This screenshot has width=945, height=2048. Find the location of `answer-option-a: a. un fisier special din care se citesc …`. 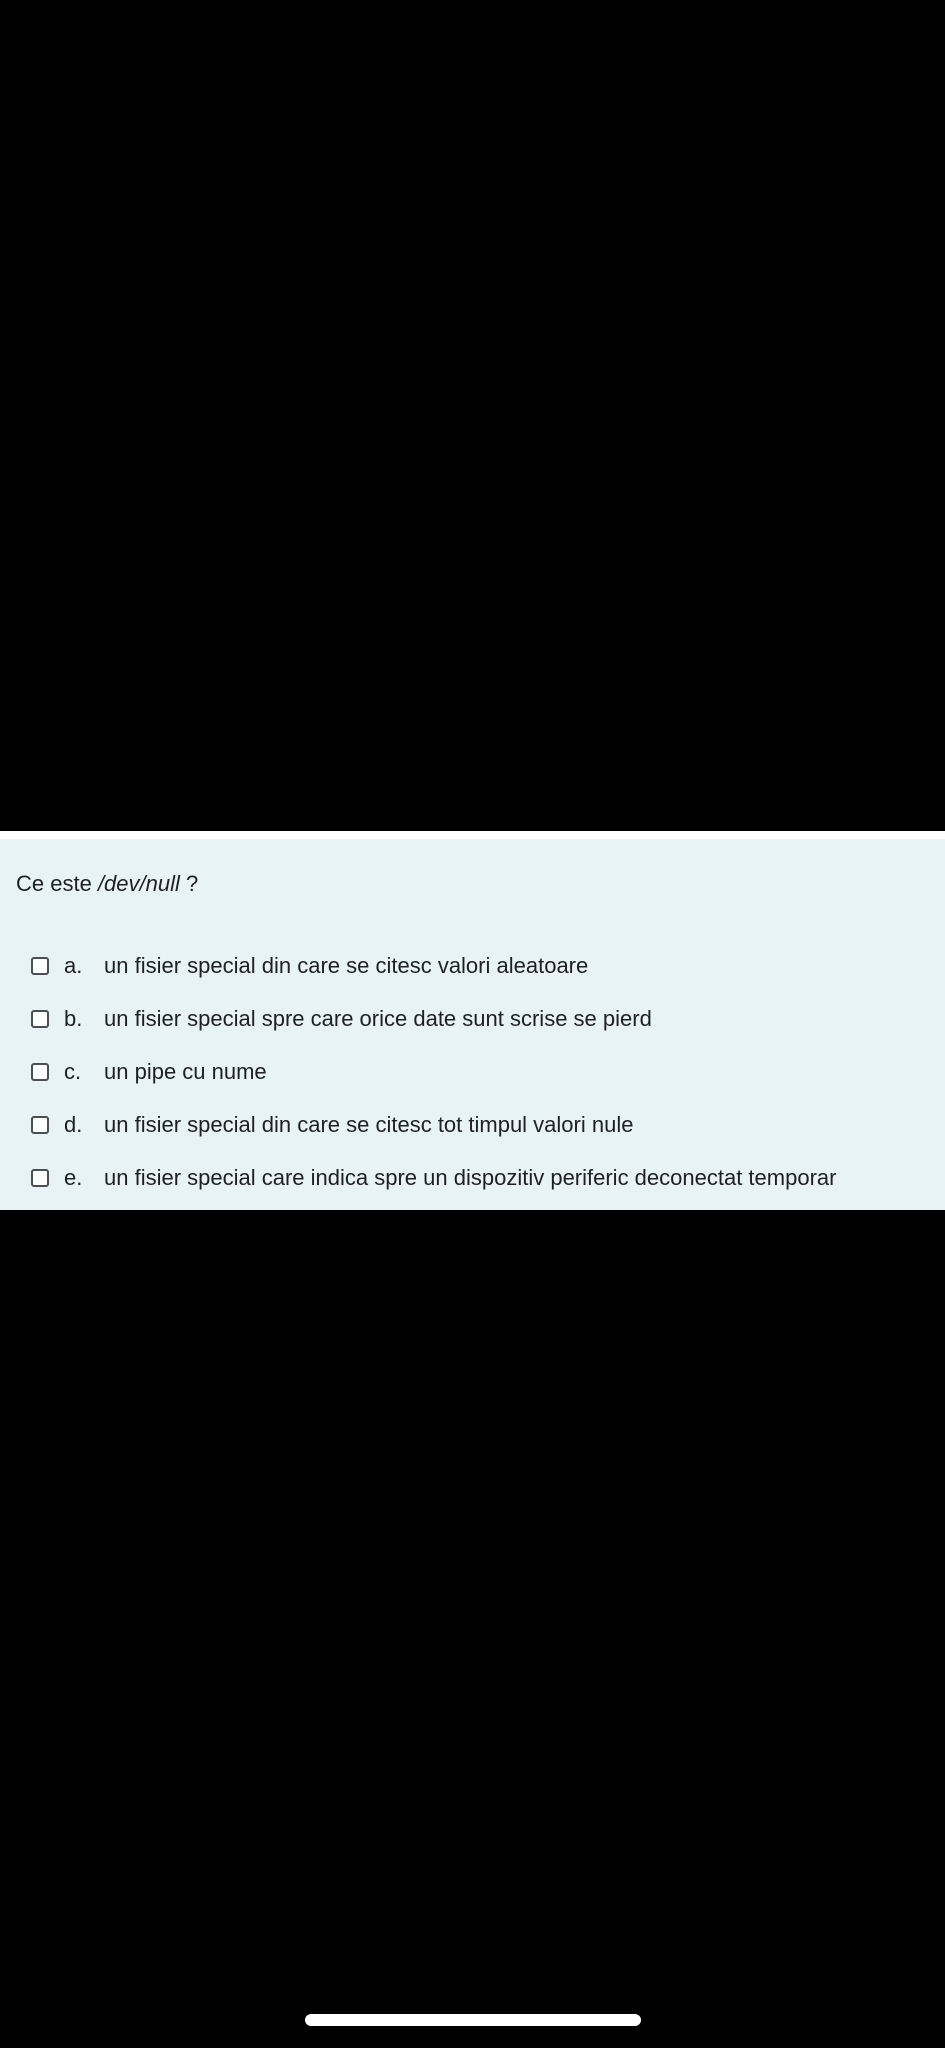

answer-option-a: a. un fisier special din care se citesc … is located at coordinates (472, 965).